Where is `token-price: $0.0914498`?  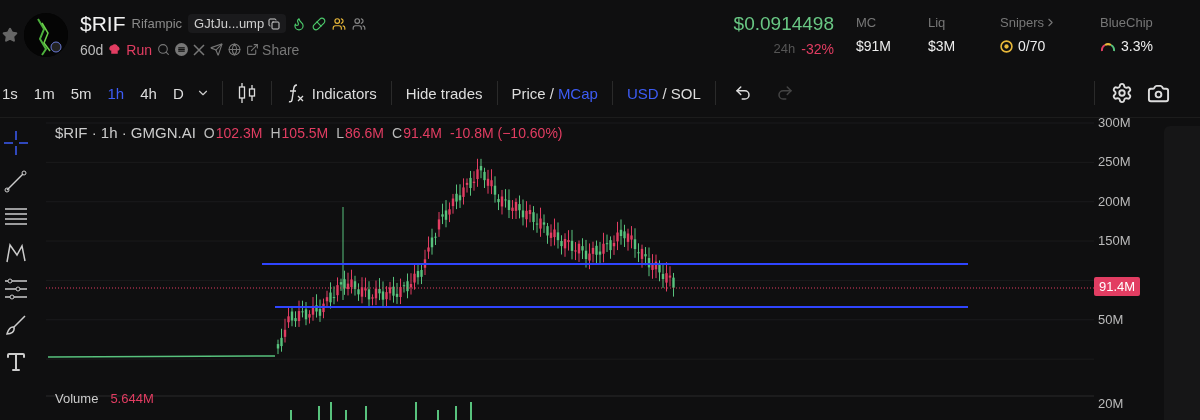 token-price: $0.0914498 is located at coordinates (783, 23).